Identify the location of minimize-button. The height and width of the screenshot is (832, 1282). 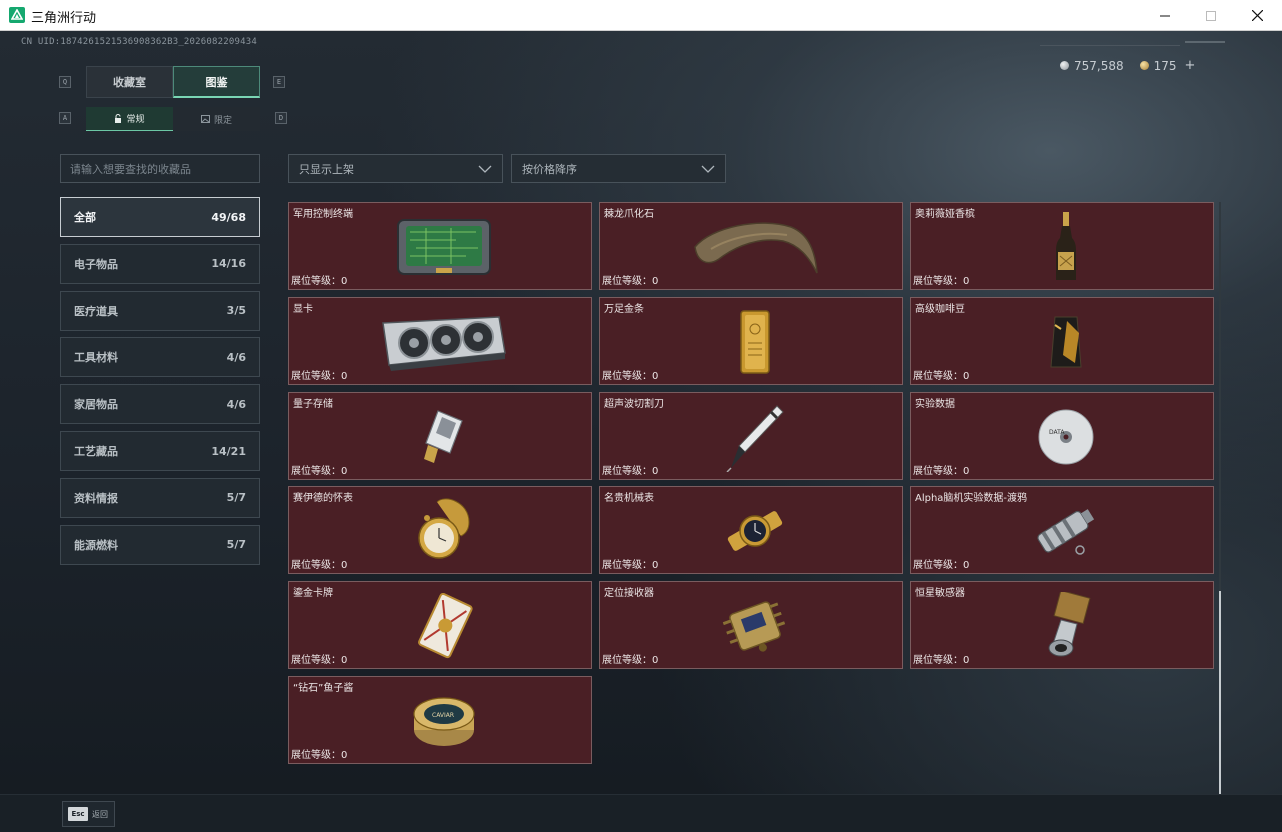
(1165, 15).